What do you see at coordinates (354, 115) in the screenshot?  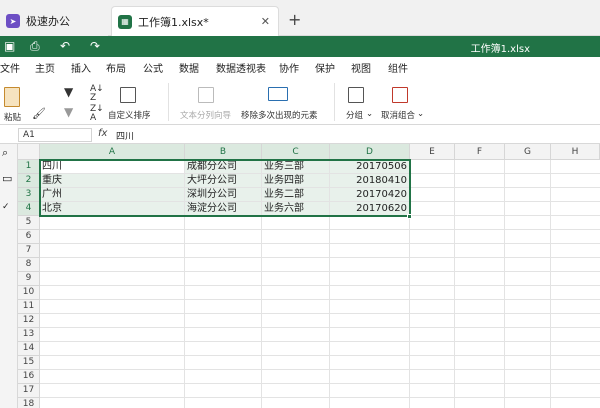 I see `group-label: 分组` at bounding box center [354, 115].